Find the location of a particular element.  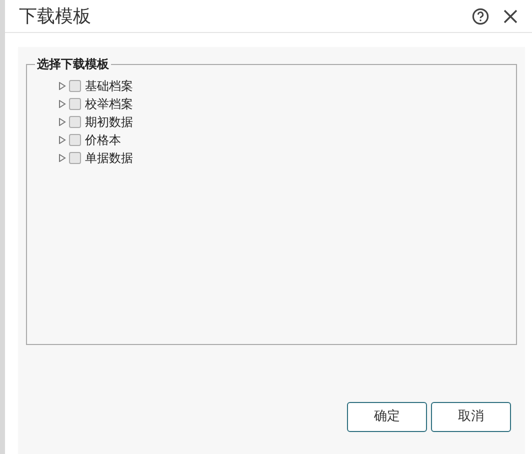

tree-item-label: 价格本 is located at coordinates (103, 140).